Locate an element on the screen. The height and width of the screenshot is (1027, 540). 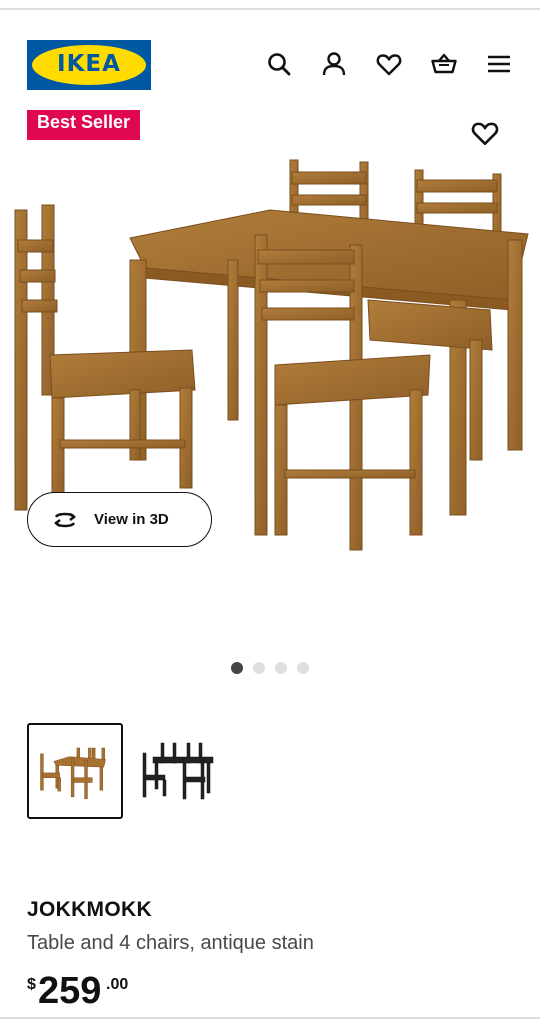
menu-icon is located at coordinates (499, 64).